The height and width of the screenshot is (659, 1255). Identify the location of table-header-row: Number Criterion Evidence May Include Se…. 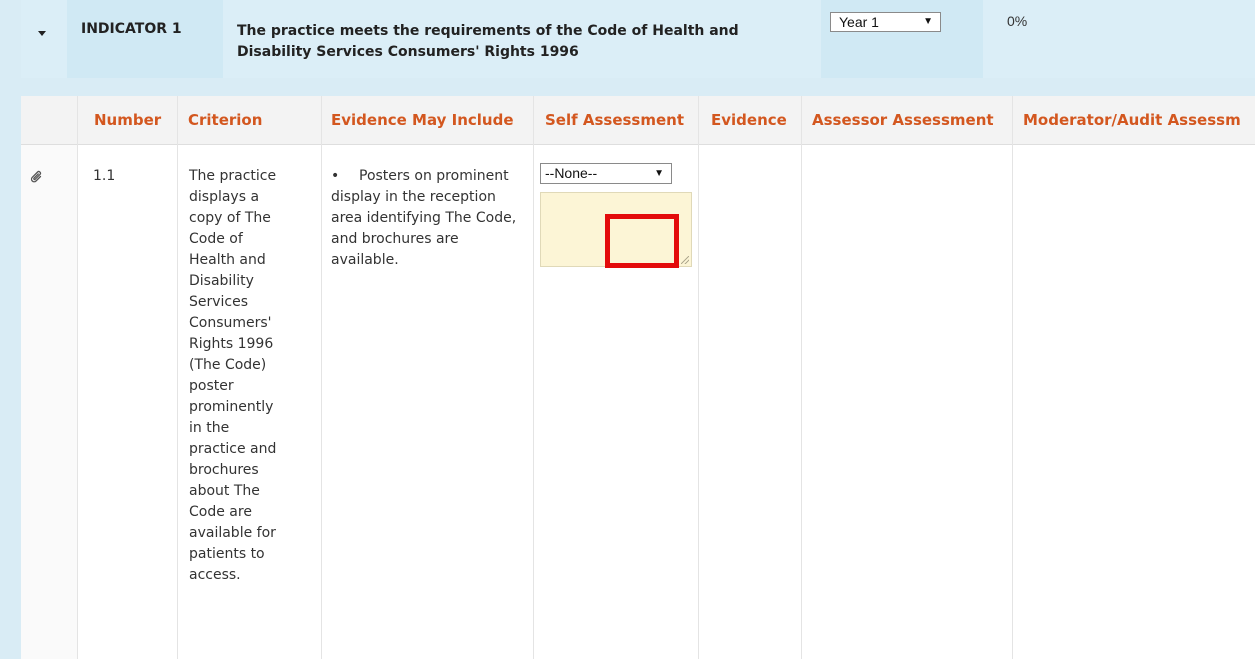
(638, 120).